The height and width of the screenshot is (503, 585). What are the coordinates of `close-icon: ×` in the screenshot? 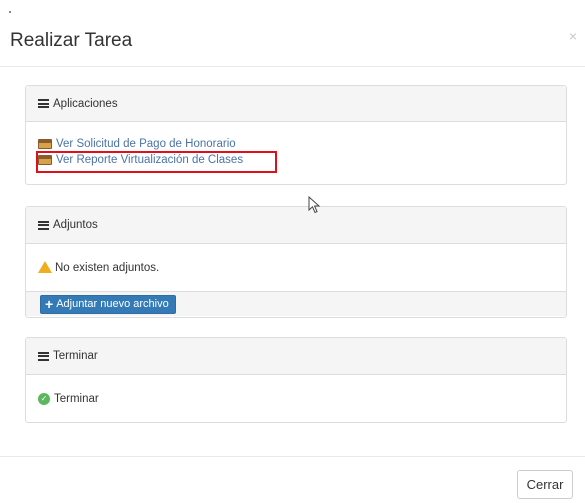 It's located at (573, 36).